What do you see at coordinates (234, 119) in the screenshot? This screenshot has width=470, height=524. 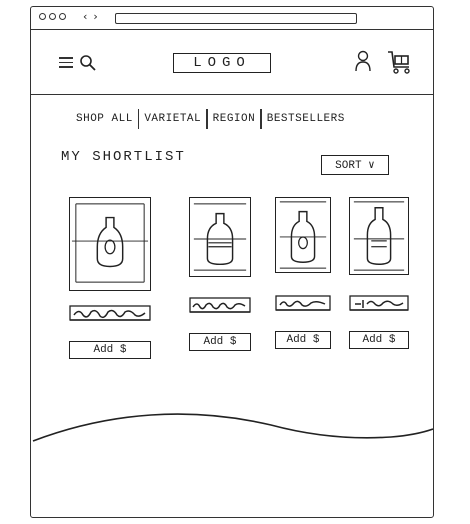 I see `nav-item-region: REGION` at bounding box center [234, 119].